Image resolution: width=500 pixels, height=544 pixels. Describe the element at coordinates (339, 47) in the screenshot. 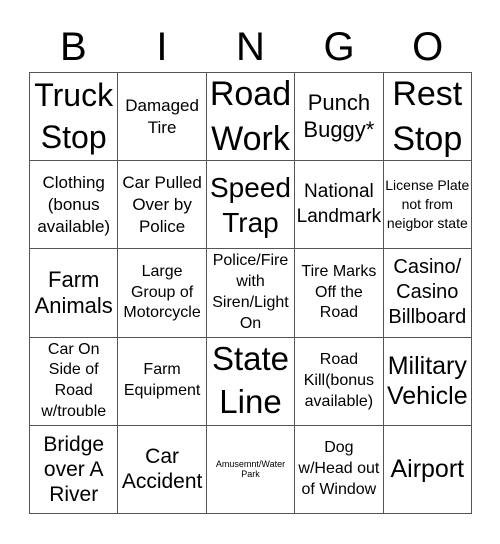

I see `header-letter-g: G` at that location.